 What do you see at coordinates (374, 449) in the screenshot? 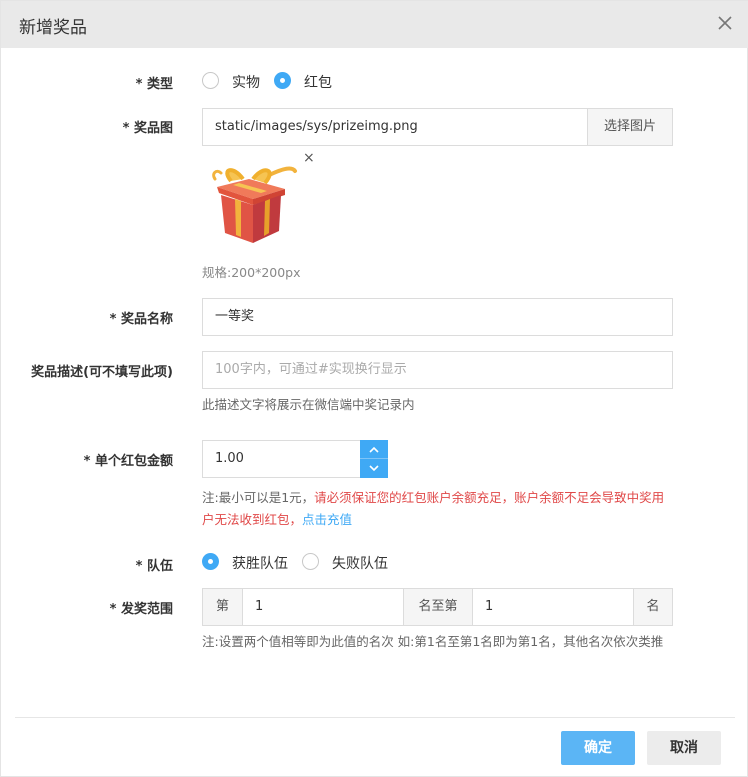
I see `increment-icon` at bounding box center [374, 449].